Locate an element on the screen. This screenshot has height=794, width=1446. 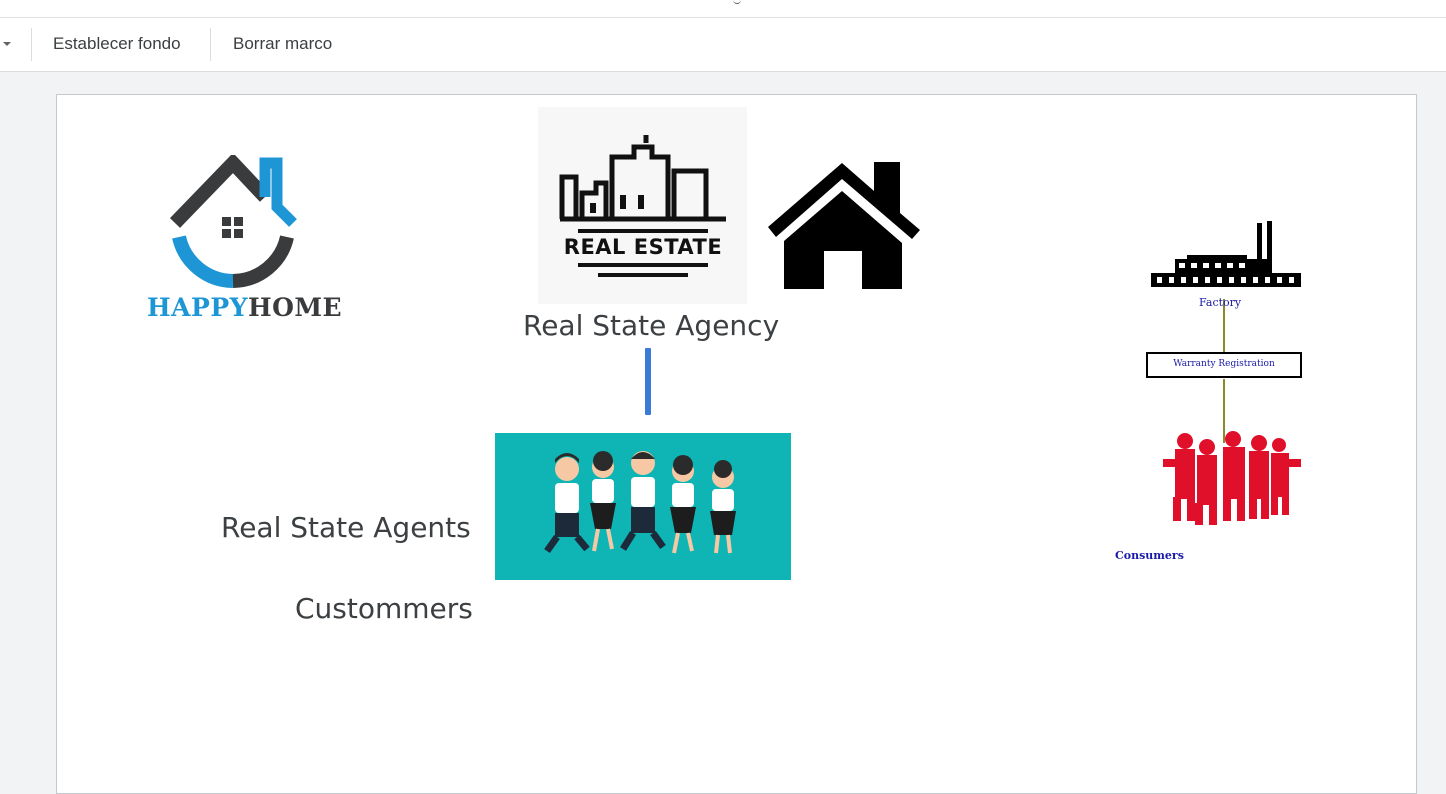
set-background-button: Establecer fondo is located at coordinates (117, 44).